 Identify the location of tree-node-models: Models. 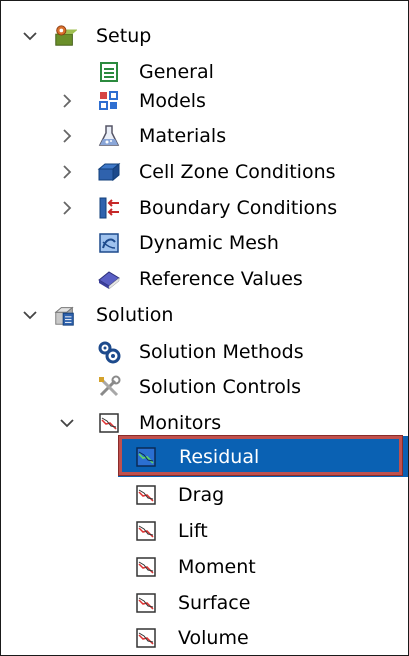
(204, 101).